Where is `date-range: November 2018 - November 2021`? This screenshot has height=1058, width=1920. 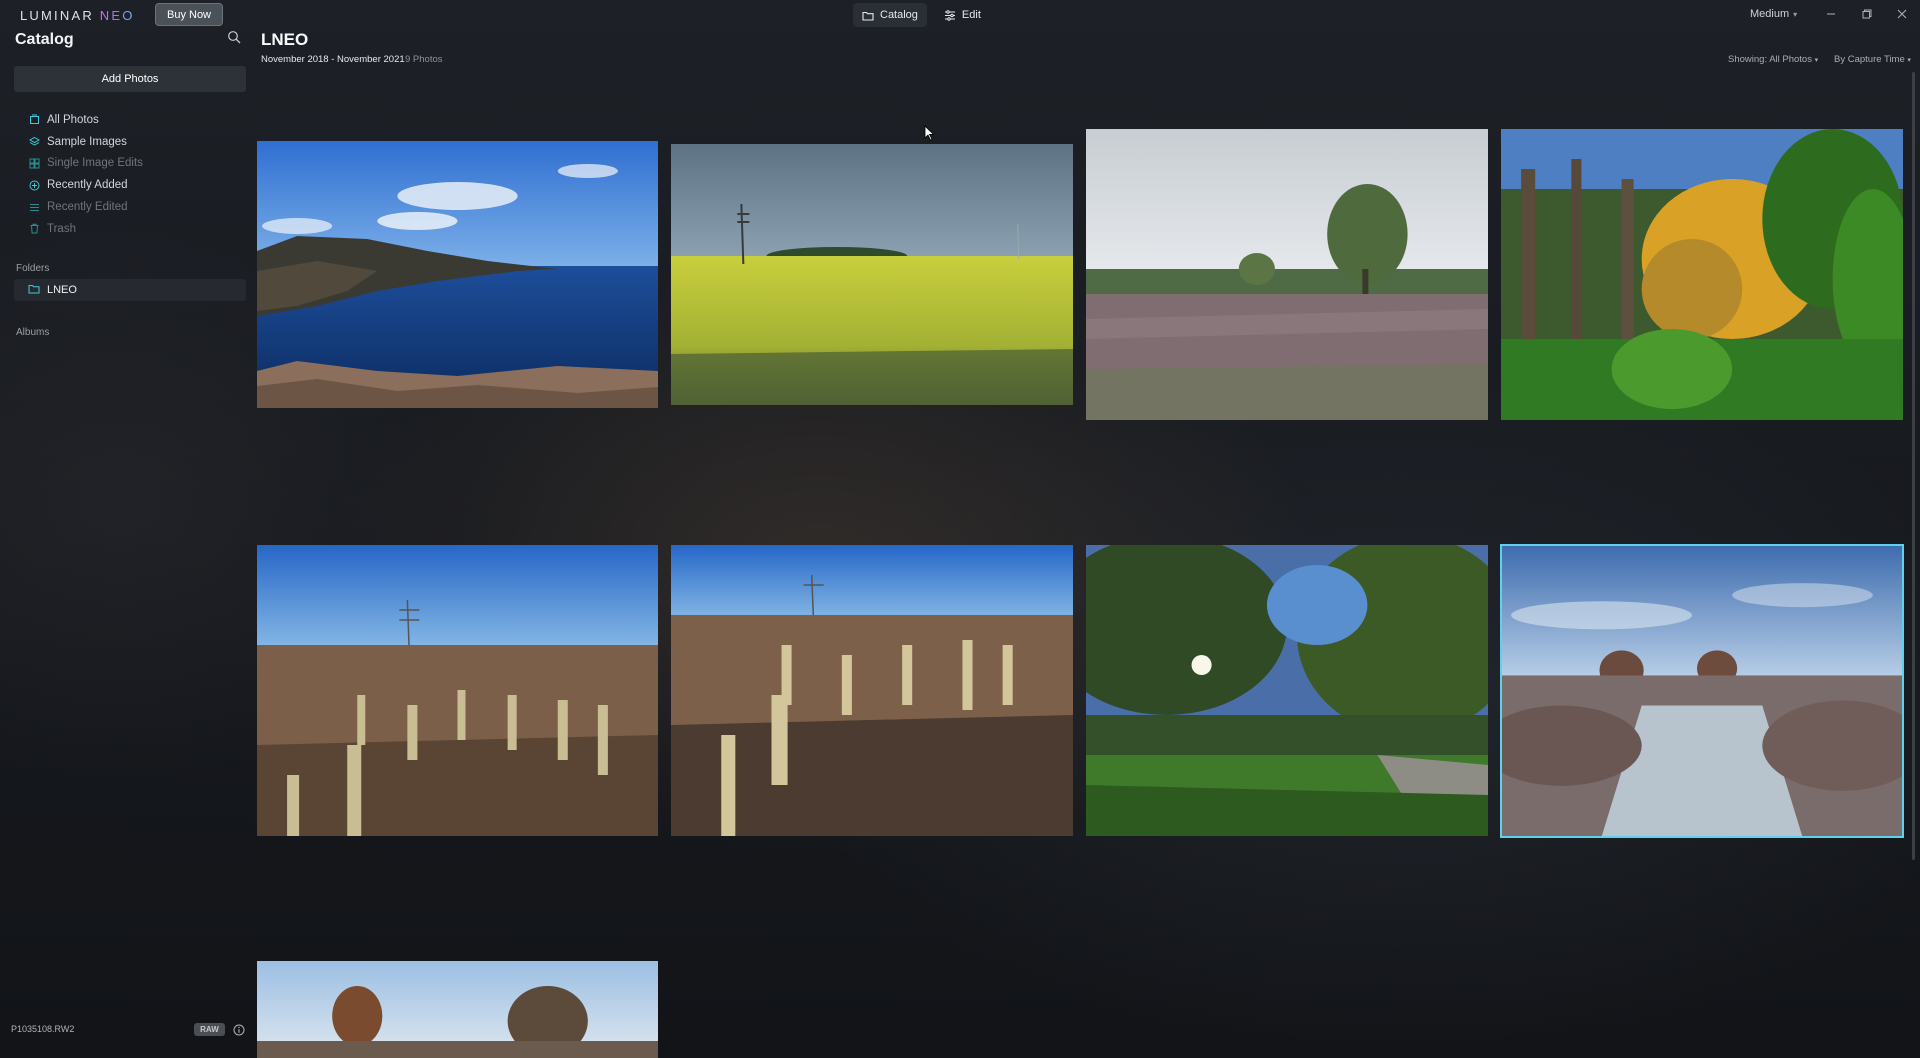 date-range: November 2018 - November 2021 is located at coordinates (333, 59).